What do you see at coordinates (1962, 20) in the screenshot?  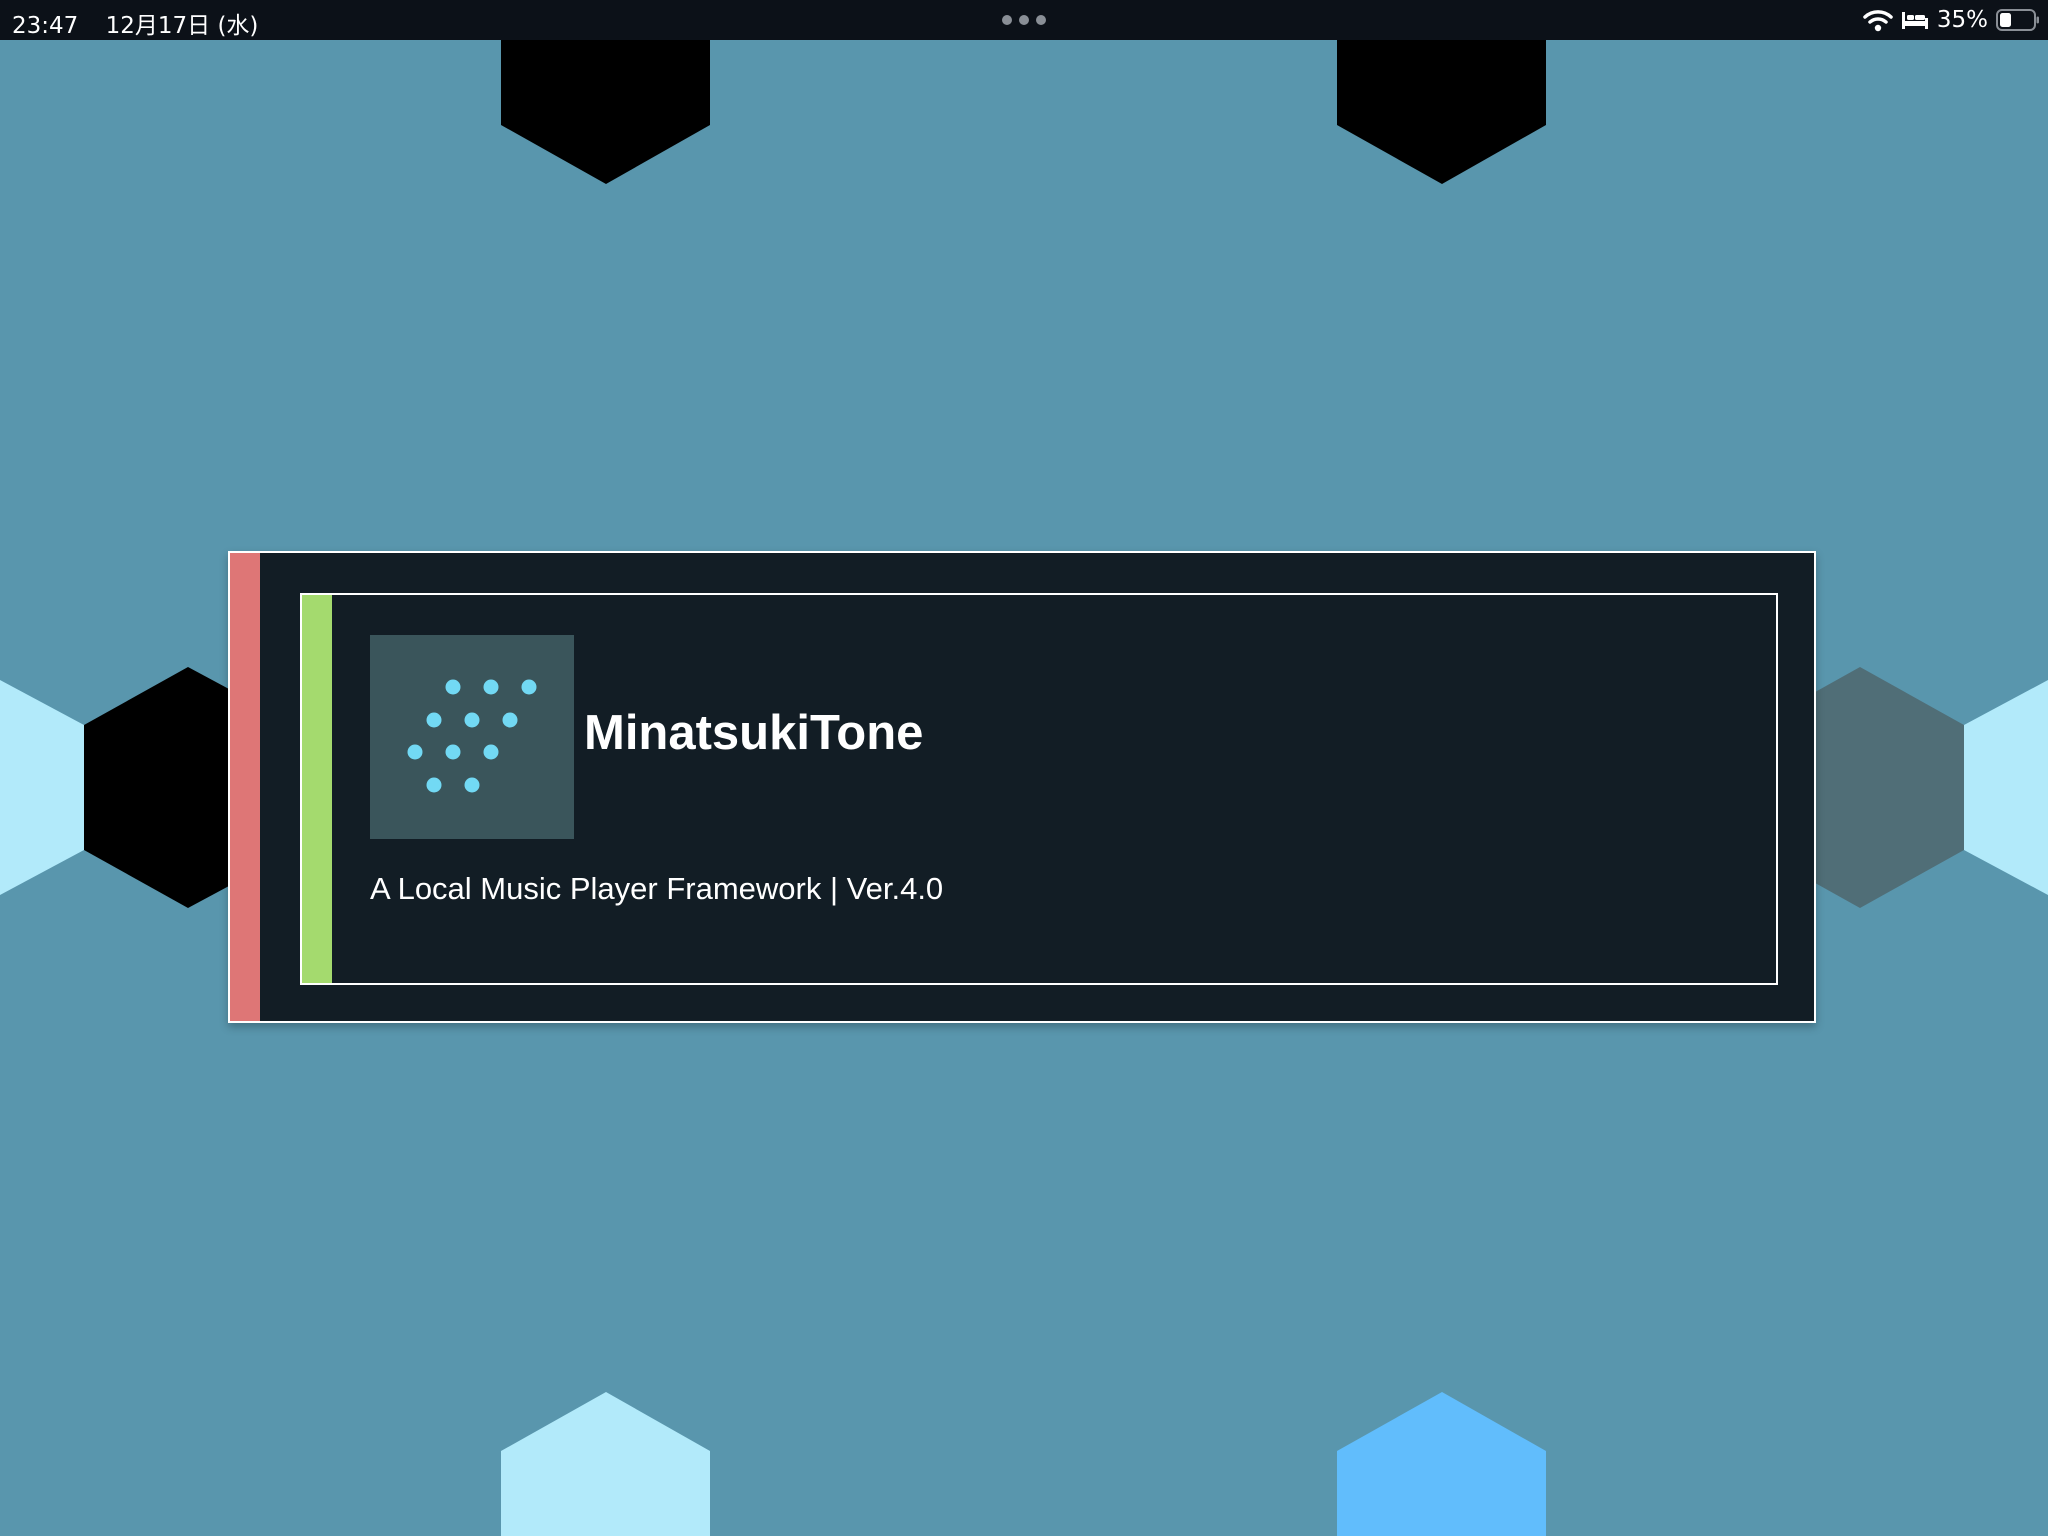 I see `battery-percent: 35%` at bounding box center [1962, 20].